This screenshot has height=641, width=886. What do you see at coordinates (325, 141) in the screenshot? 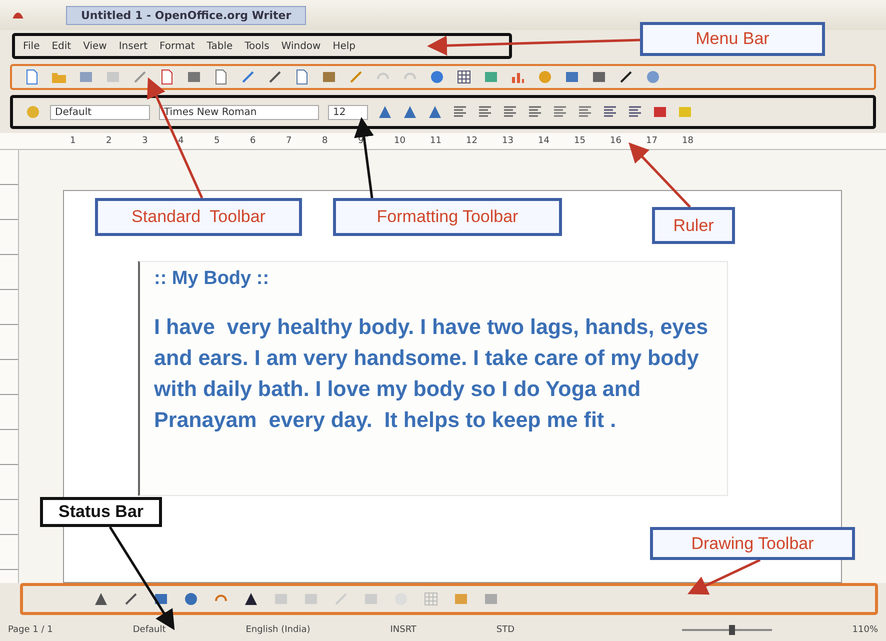
I see `ruler-number: 8` at bounding box center [325, 141].